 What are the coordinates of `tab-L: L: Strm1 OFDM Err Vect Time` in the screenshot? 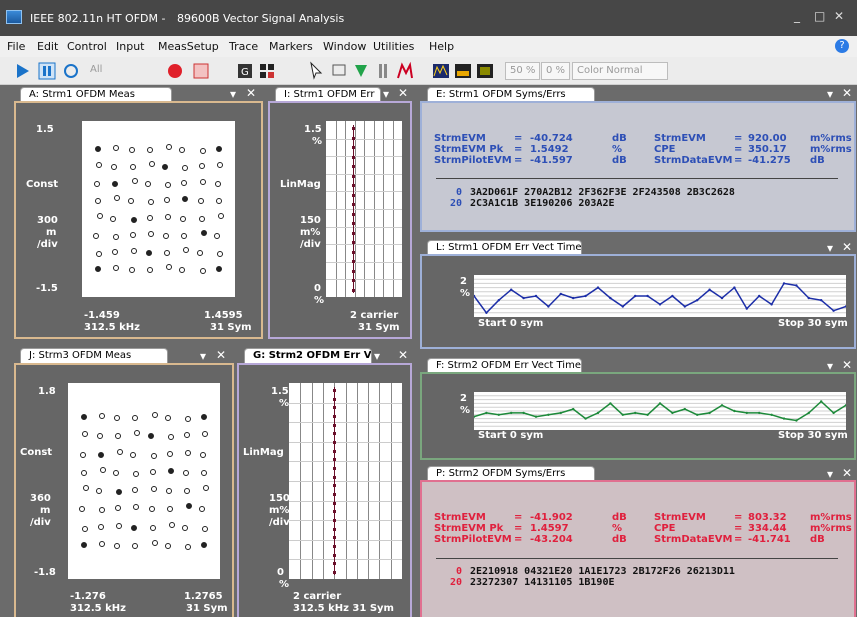 It's located at (504, 247).